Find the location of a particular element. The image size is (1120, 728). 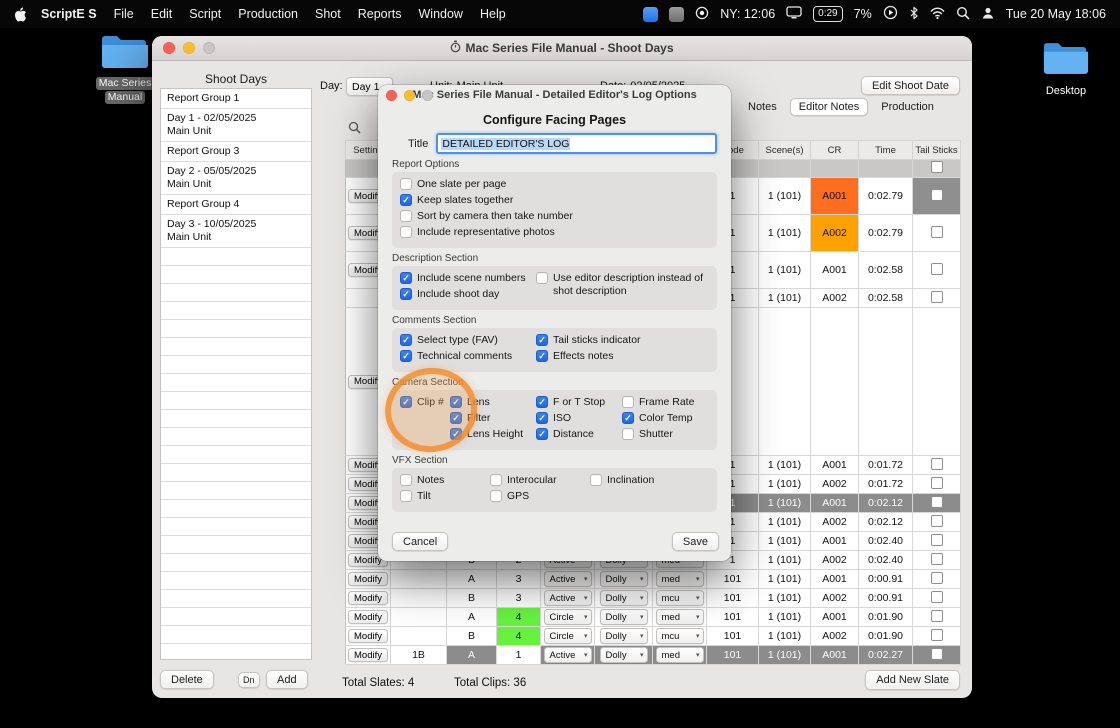

menu-reports: Reports is located at coordinates (380, 14).